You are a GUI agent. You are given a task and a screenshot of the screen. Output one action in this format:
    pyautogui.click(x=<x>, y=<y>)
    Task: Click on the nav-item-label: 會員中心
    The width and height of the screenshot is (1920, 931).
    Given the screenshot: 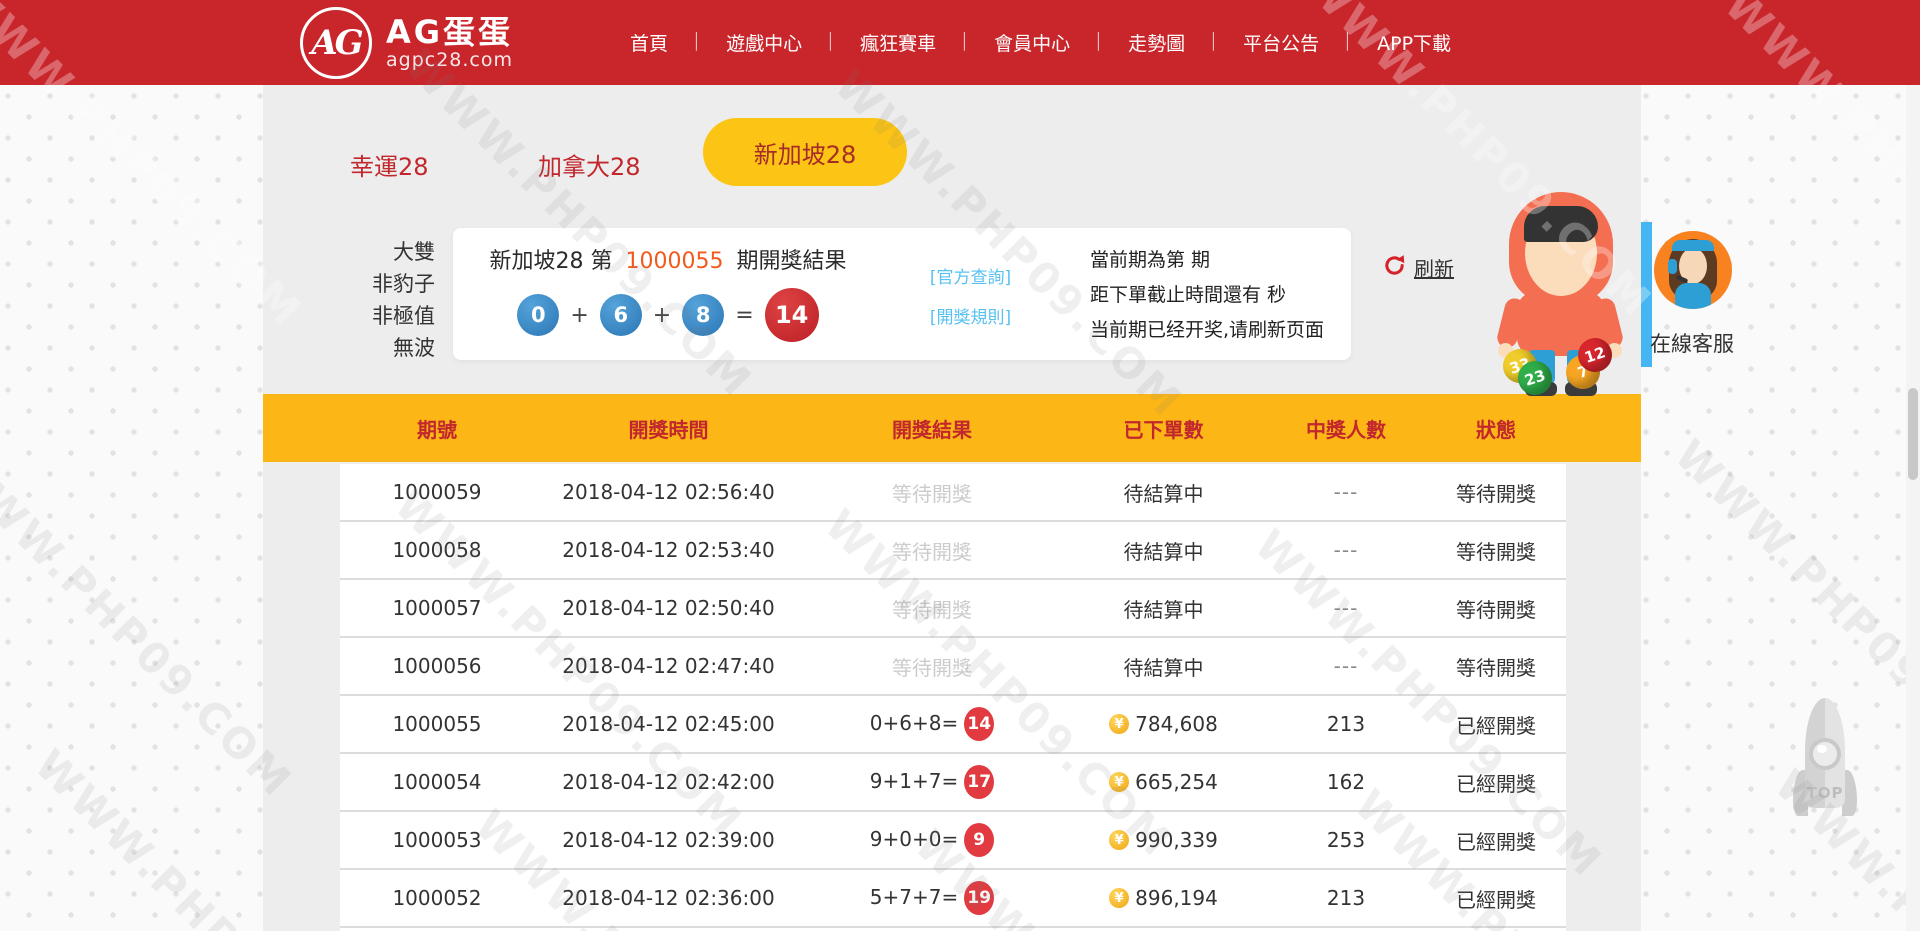 What is the action you would take?
    pyautogui.click(x=1032, y=44)
    